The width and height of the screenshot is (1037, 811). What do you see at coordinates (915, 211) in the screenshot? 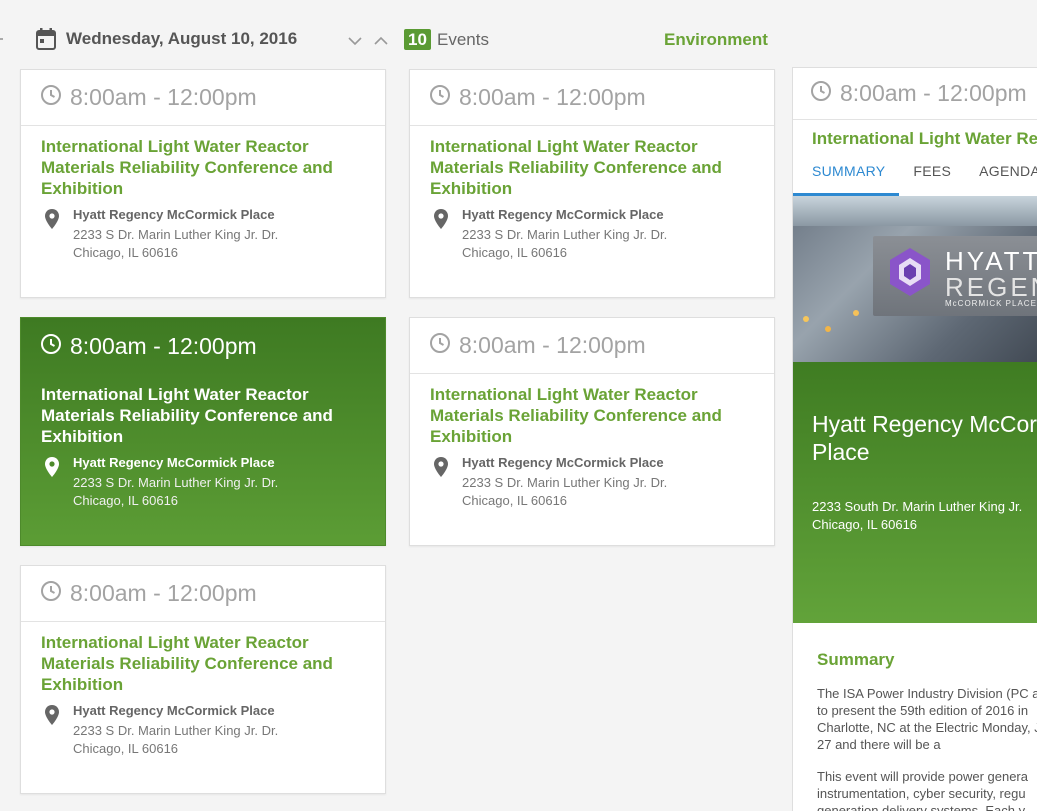
I see `photo-canopy` at bounding box center [915, 211].